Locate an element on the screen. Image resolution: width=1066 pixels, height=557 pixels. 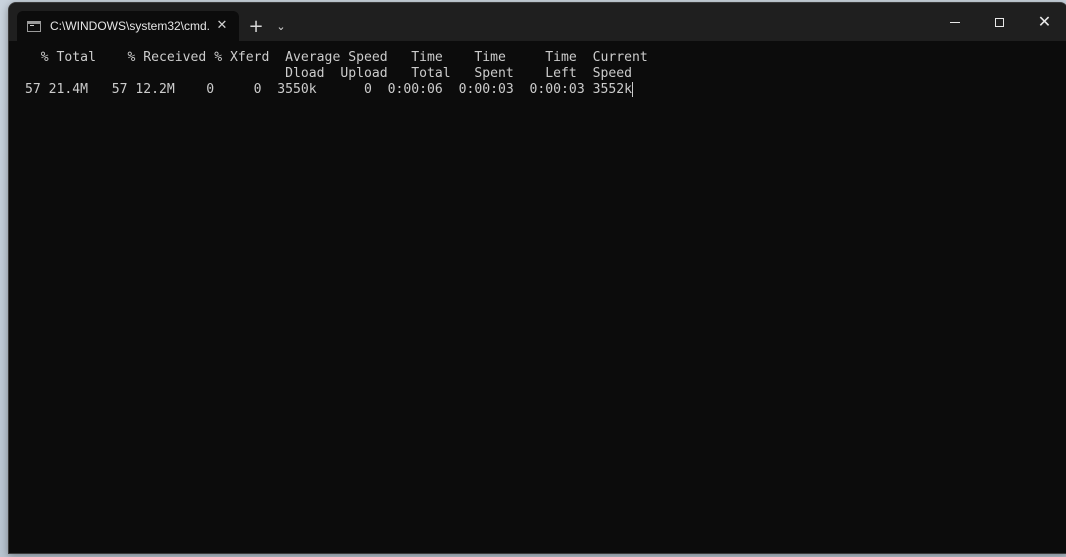
title-bar: C:\WINDOWS\system32\cmd. ✕ + ⌄ ✕ is located at coordinates (537, 22).